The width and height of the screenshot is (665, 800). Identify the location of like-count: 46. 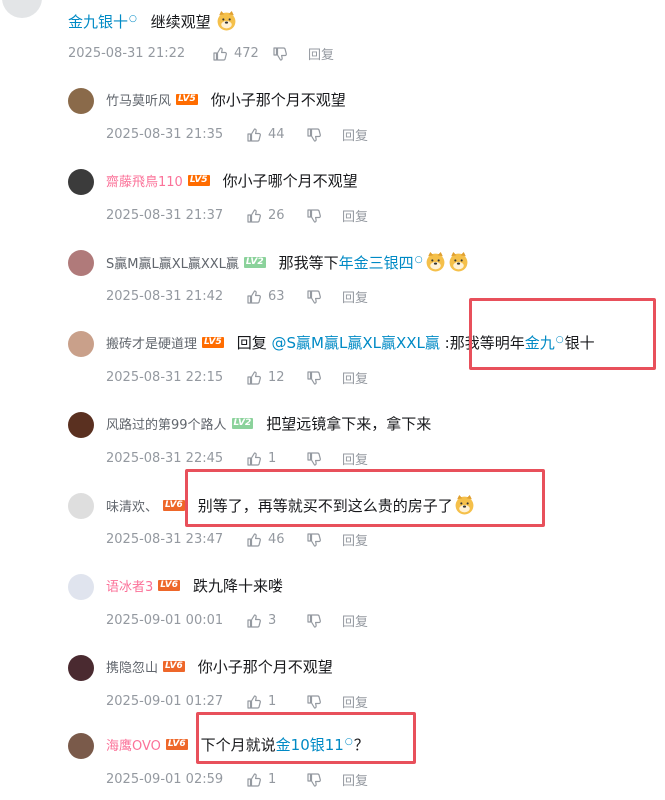
(276, 539).